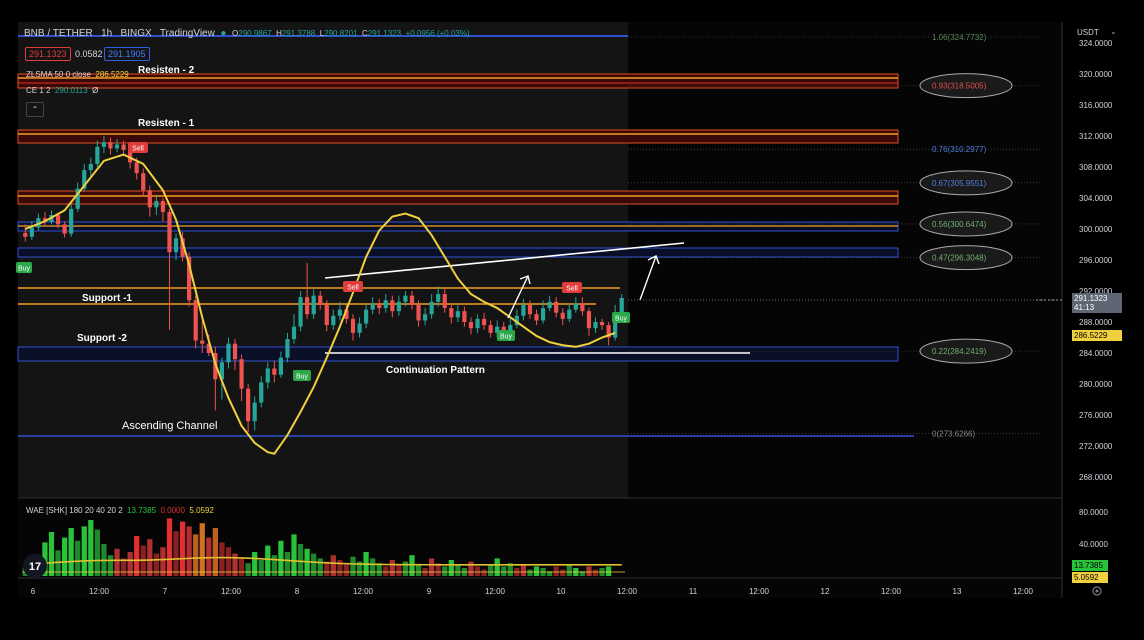  Describe the element at coordinates (1096, 415) in the screenshot. I see `price-tick-label: 276.0000` at that location.